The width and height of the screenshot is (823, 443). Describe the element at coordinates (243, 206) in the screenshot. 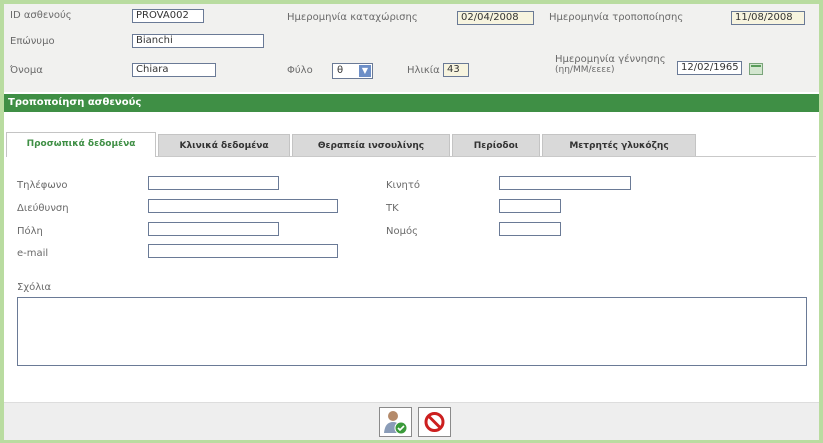

I see `address-input` at that location.